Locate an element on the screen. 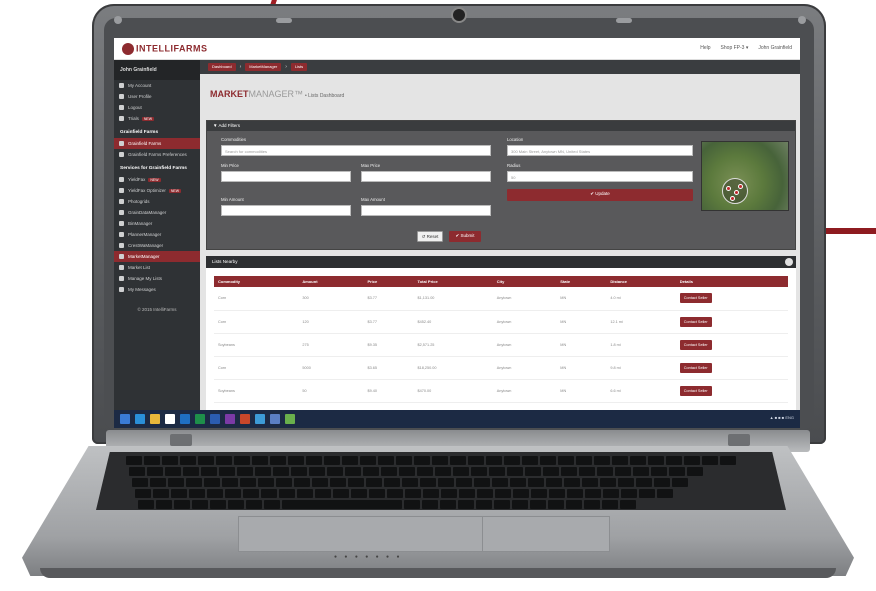 The height and width of the screenshot is (591, 876). filter-panel-header: ▼ Add Filters is located at coordinates (501, 126).